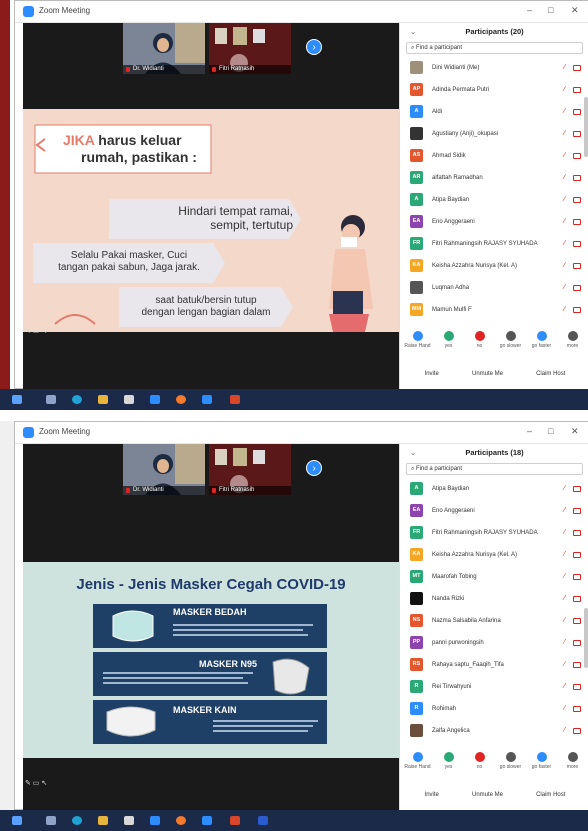 The image size is (588, 831). Describe the element at coordinates (494, 687) in the screenshot. I see `participant-row: R Rei Tirwahyuni ⁄` at that location.